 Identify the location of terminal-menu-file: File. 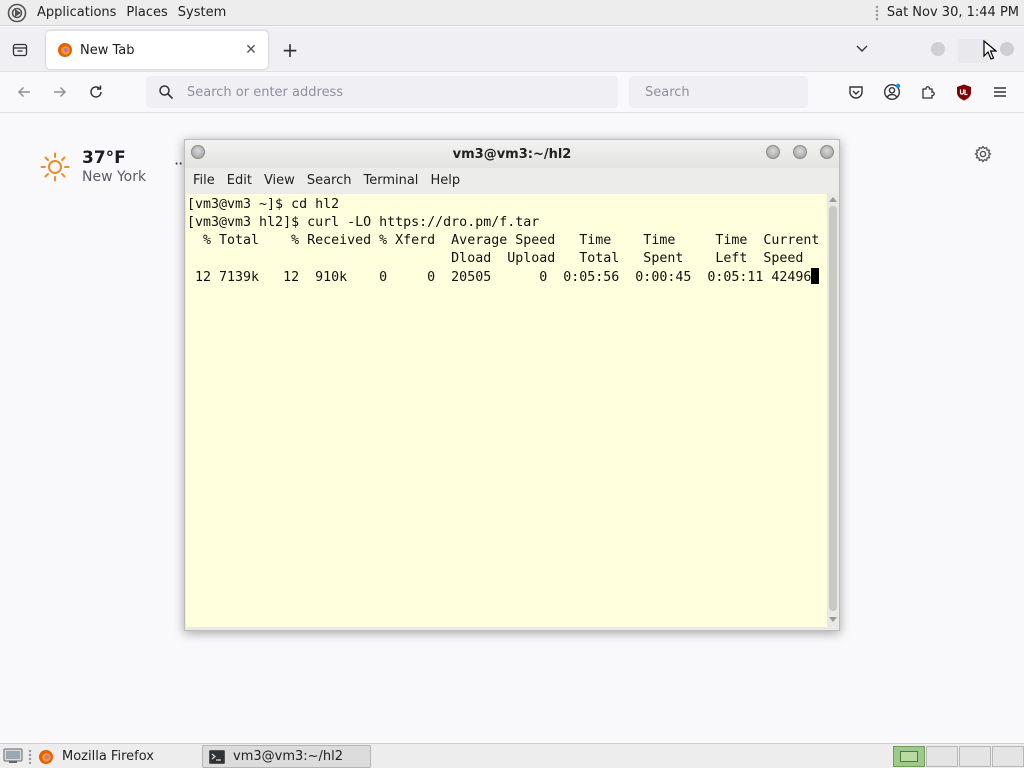
(204, 180).